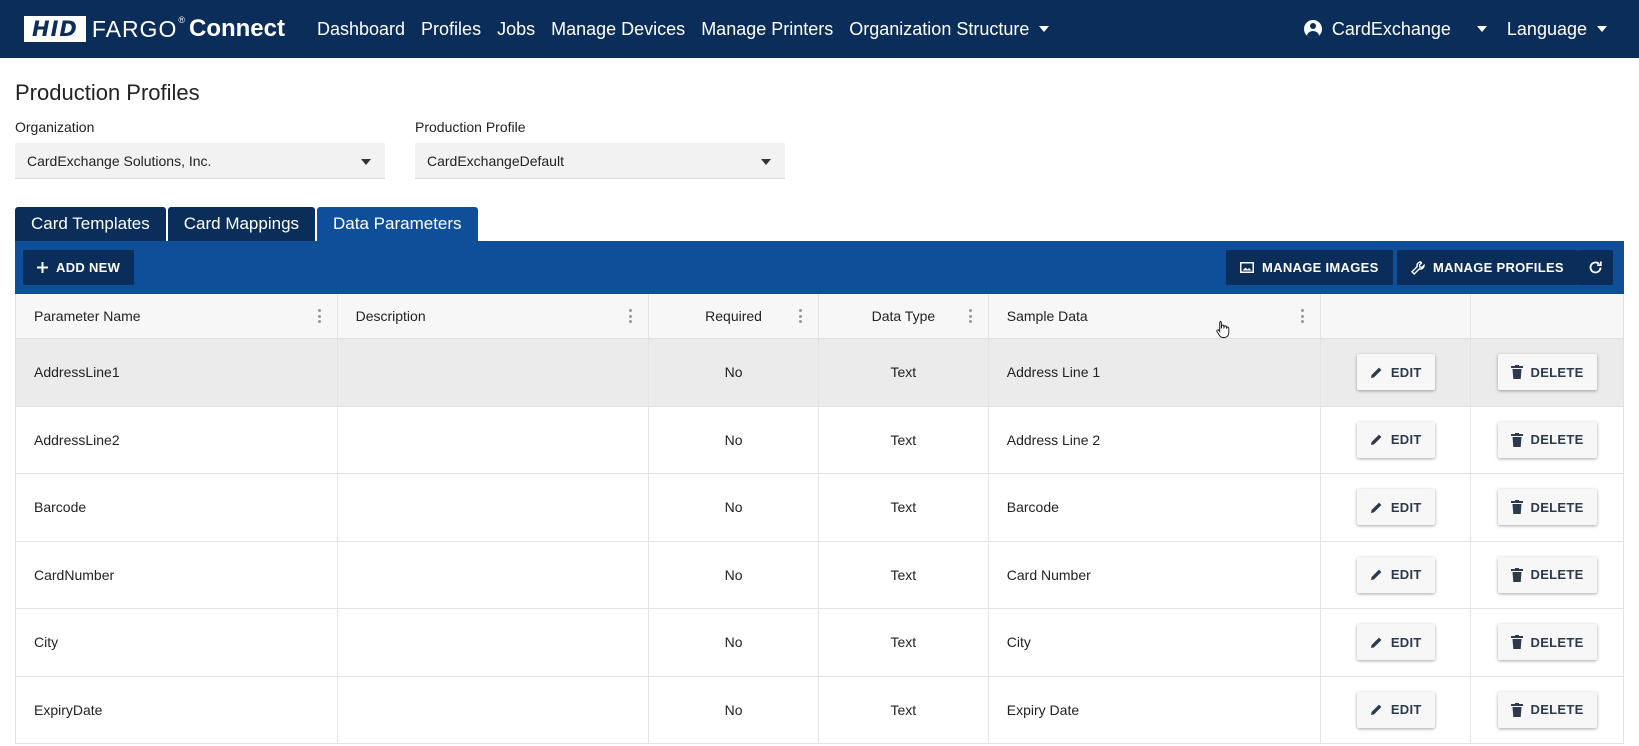  I want to click on fargo-connect-logo: HID FARGO ® Connect, so click(154, 29).